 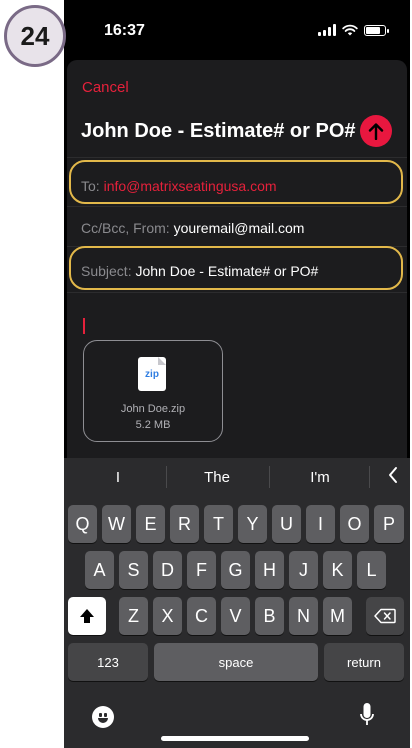 What do you see at coordinates (269, 616) in the screenshot?
I see `key-b: B` at bounding box center [269, 616].